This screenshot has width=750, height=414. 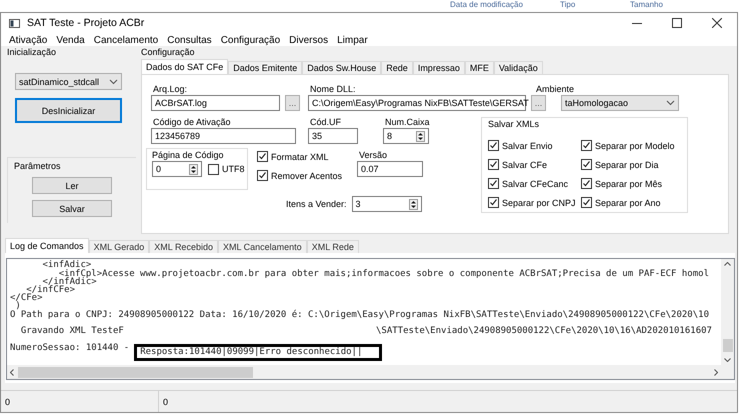 I want to click on checkbox-label: UTF8, so click(x=233, y=169).